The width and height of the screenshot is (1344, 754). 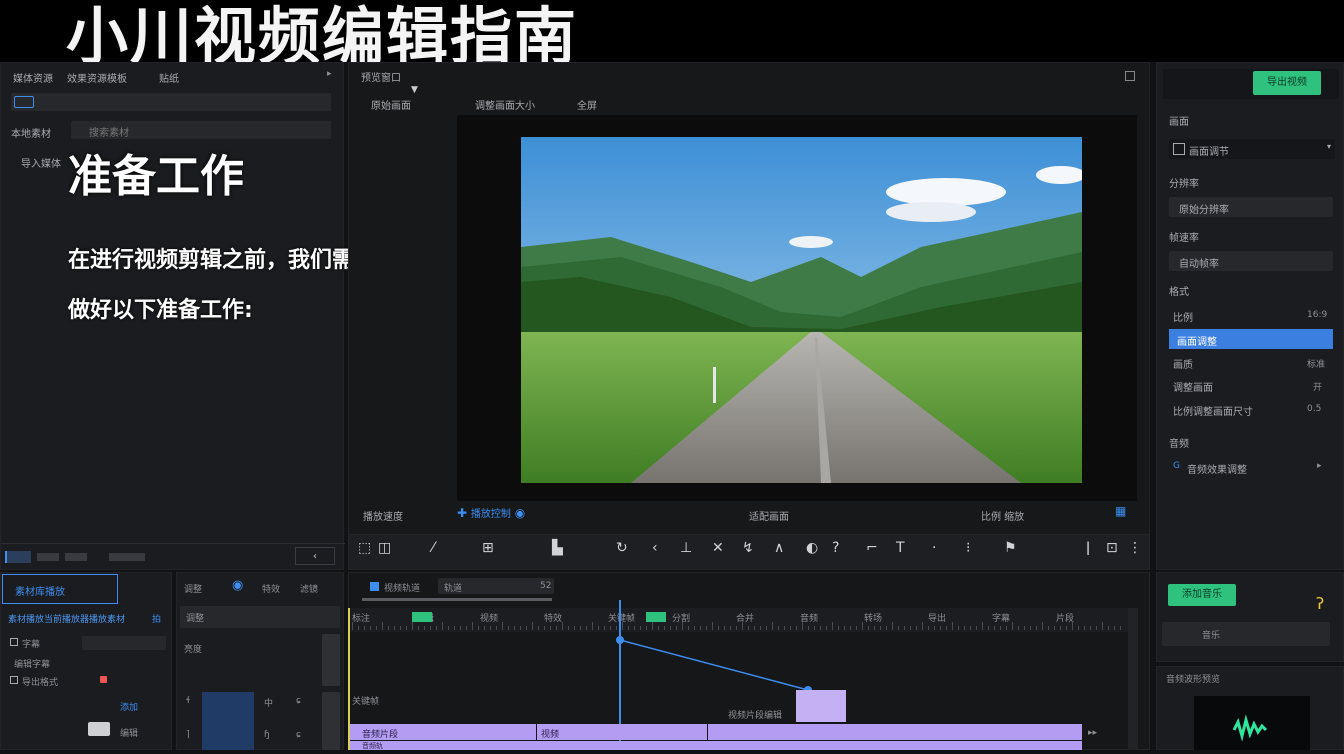 What do you see at coordinates (402, 587) in the screenshot?
I see `track-name: 视频轨道` at bounding box center [402, 587].